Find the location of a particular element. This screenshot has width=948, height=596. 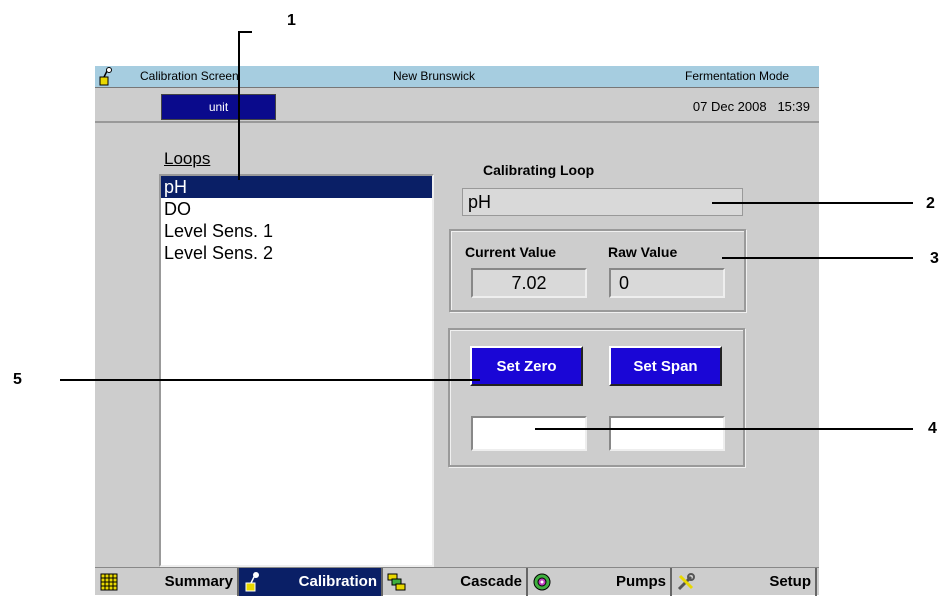

callout-4-line is located at coordinates (724, 429).